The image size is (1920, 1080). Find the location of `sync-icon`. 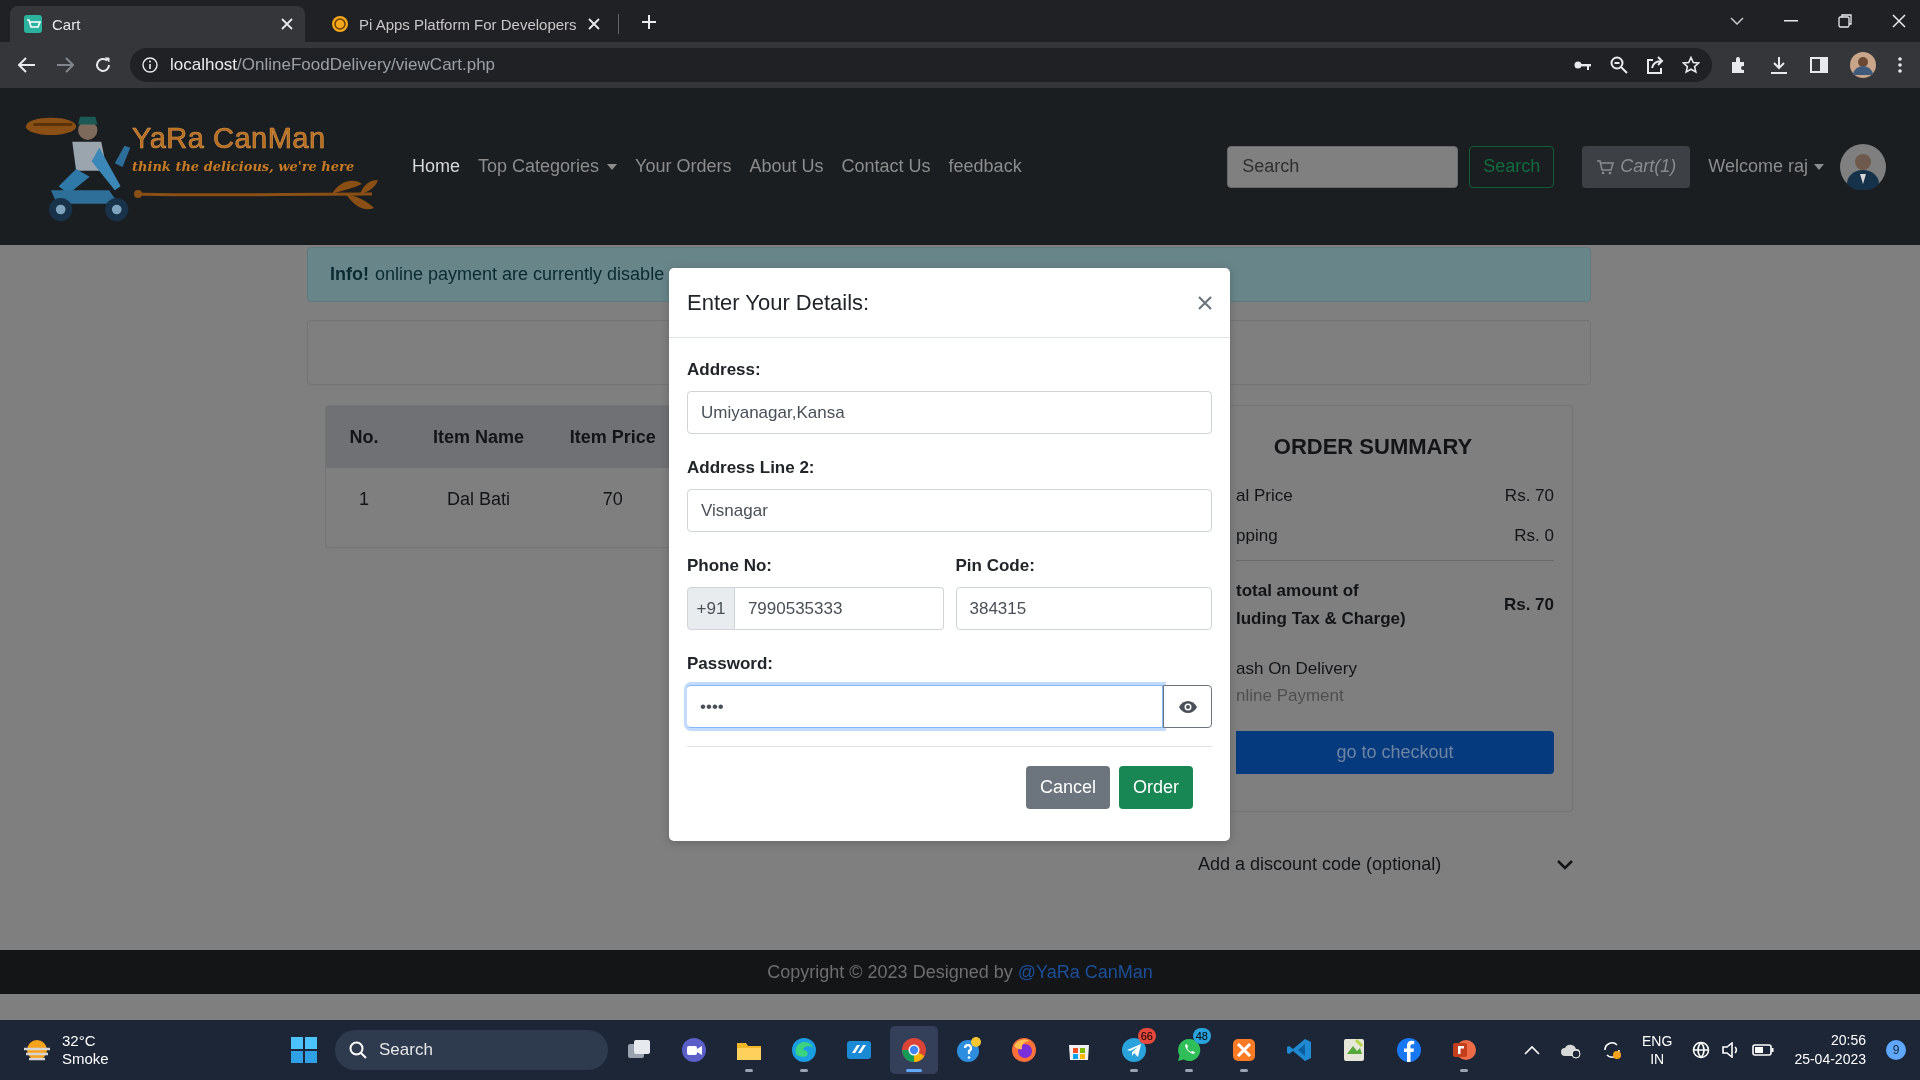

sync-icon is located at coordinates (1612, 1050).